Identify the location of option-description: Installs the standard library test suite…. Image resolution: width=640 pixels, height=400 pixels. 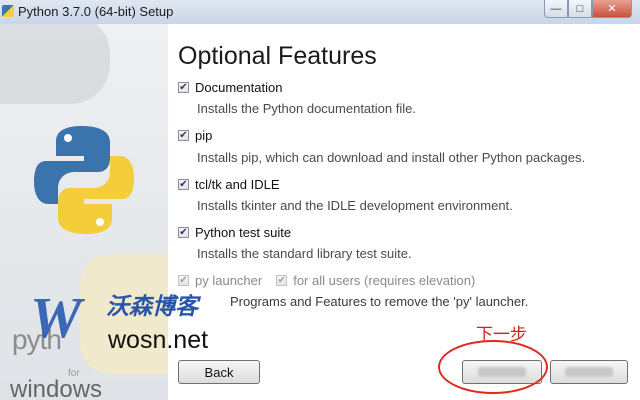
(304, 253).